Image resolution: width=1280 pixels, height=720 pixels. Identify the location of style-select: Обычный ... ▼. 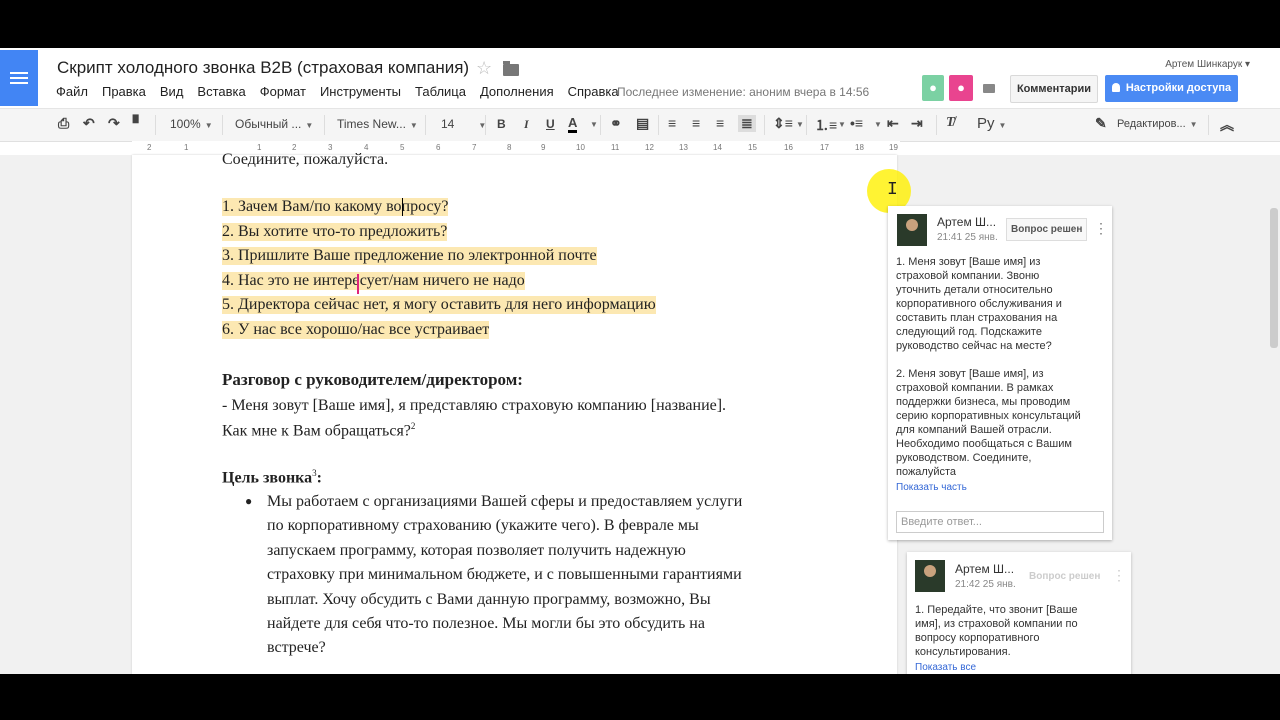
(274, 124).